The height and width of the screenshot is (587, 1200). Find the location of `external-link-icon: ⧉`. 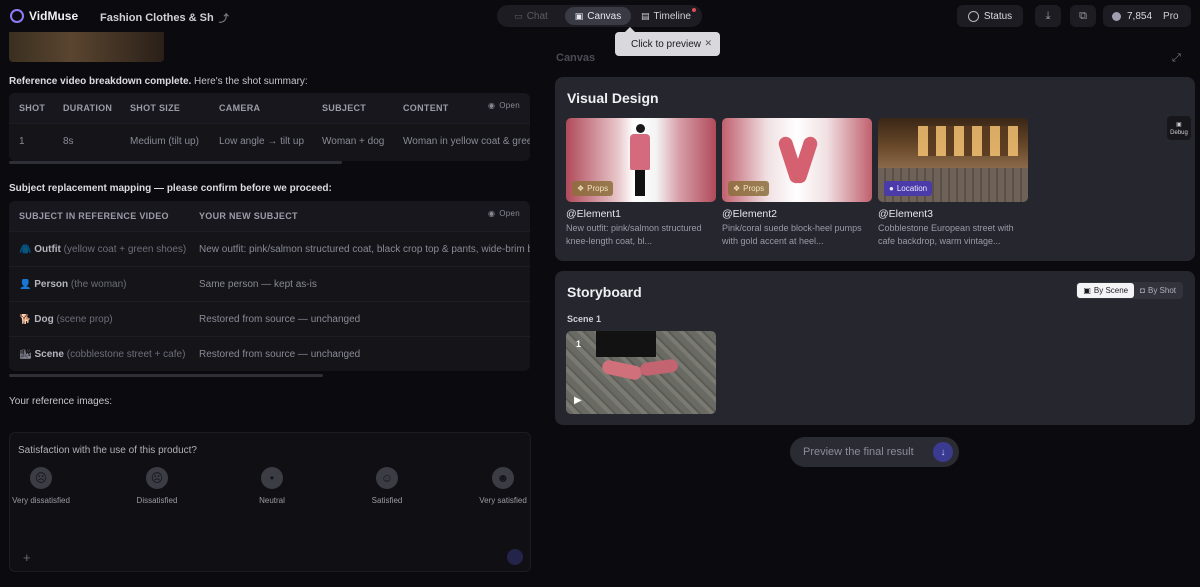

external-link-icon: ⧉ is located at coordinates (1083, 15).